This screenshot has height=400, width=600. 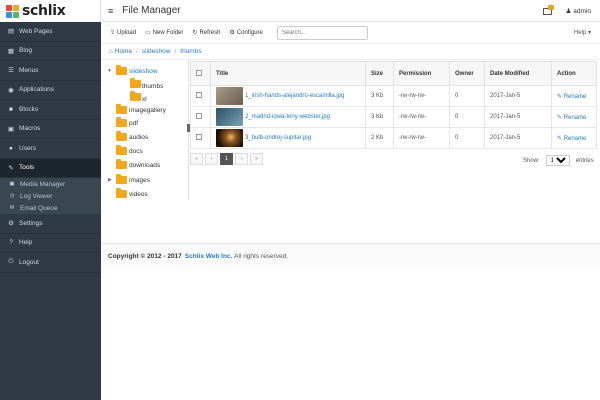 What do you see at coordinates (11, 109) in the screenshot?
I see `blocks-icon: ■` at bounding box center [11, 109].